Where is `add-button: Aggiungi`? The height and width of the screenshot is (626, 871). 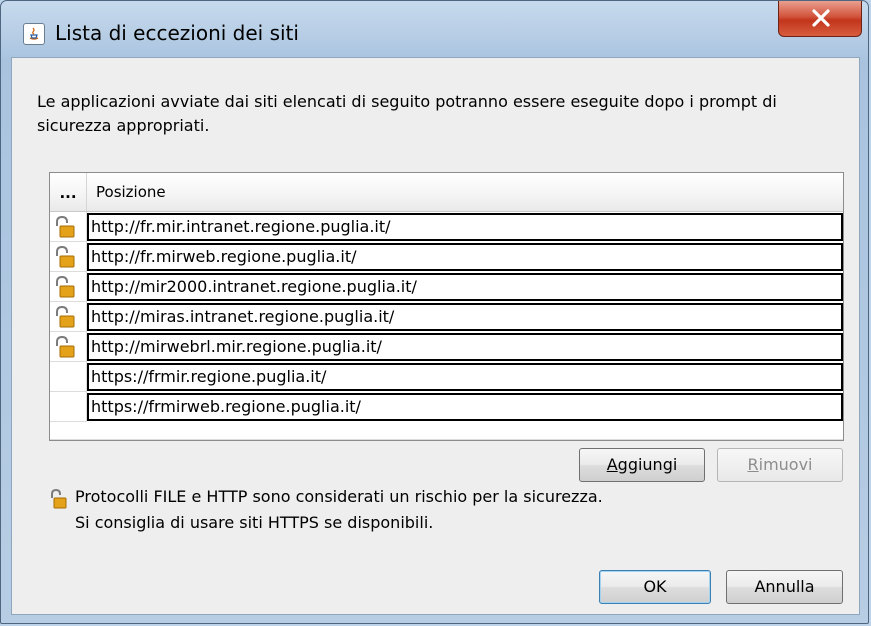
add-button: Aggiungi is located at coordinates (642, 465).